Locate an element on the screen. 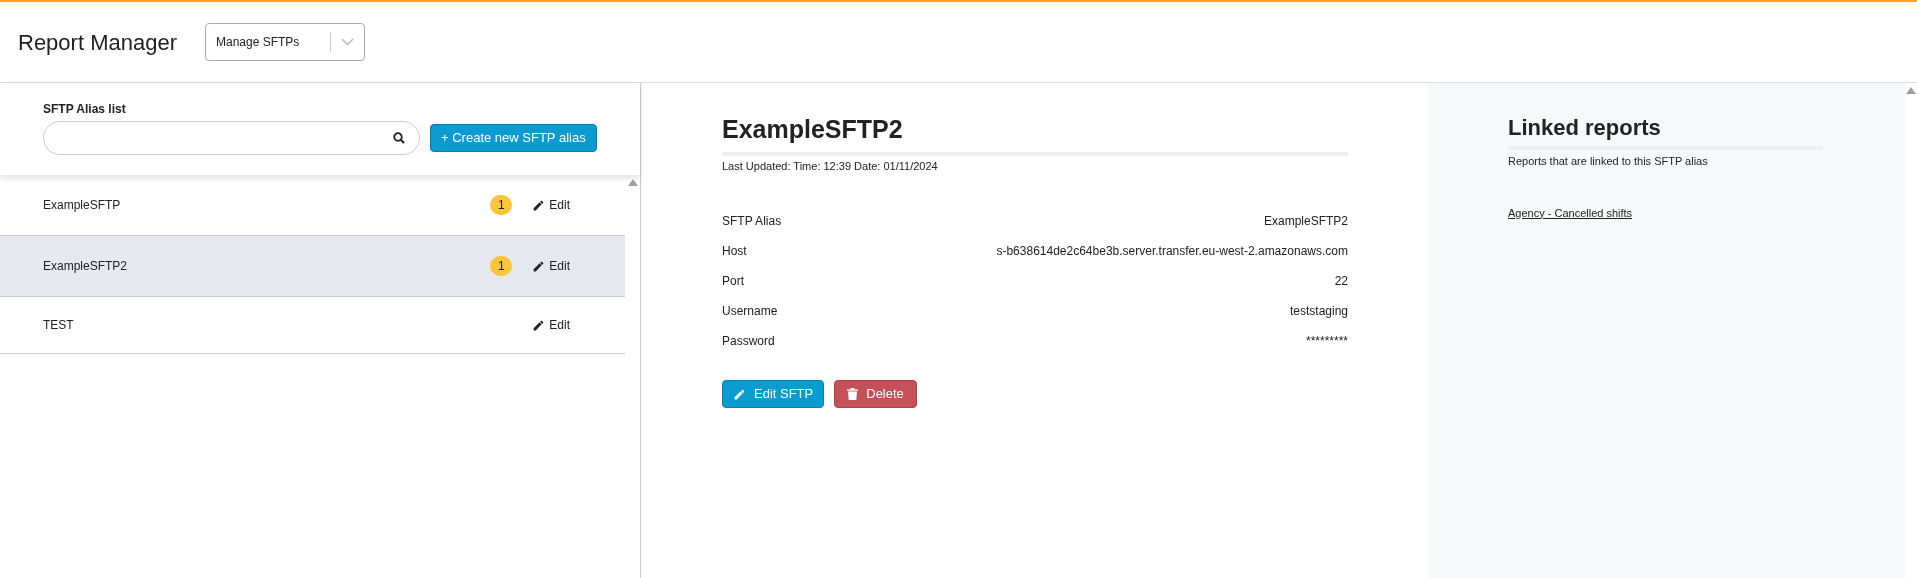 This screenshot has height=578, width=1917. linked-reports-subtitle: Reports that are linked to this SFTP alias is located at coordinates (1608, 161).